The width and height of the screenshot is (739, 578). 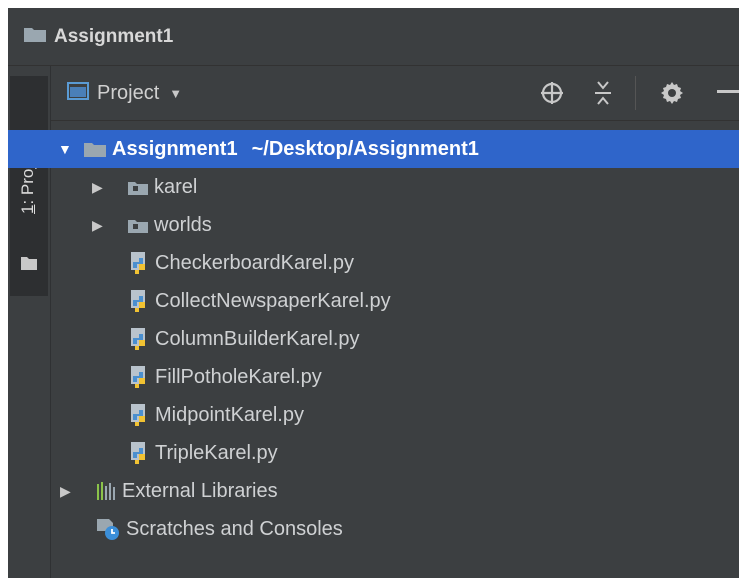 I want to click on tree-scratches: Scratches and Consoles, so click(x=395, y=529).